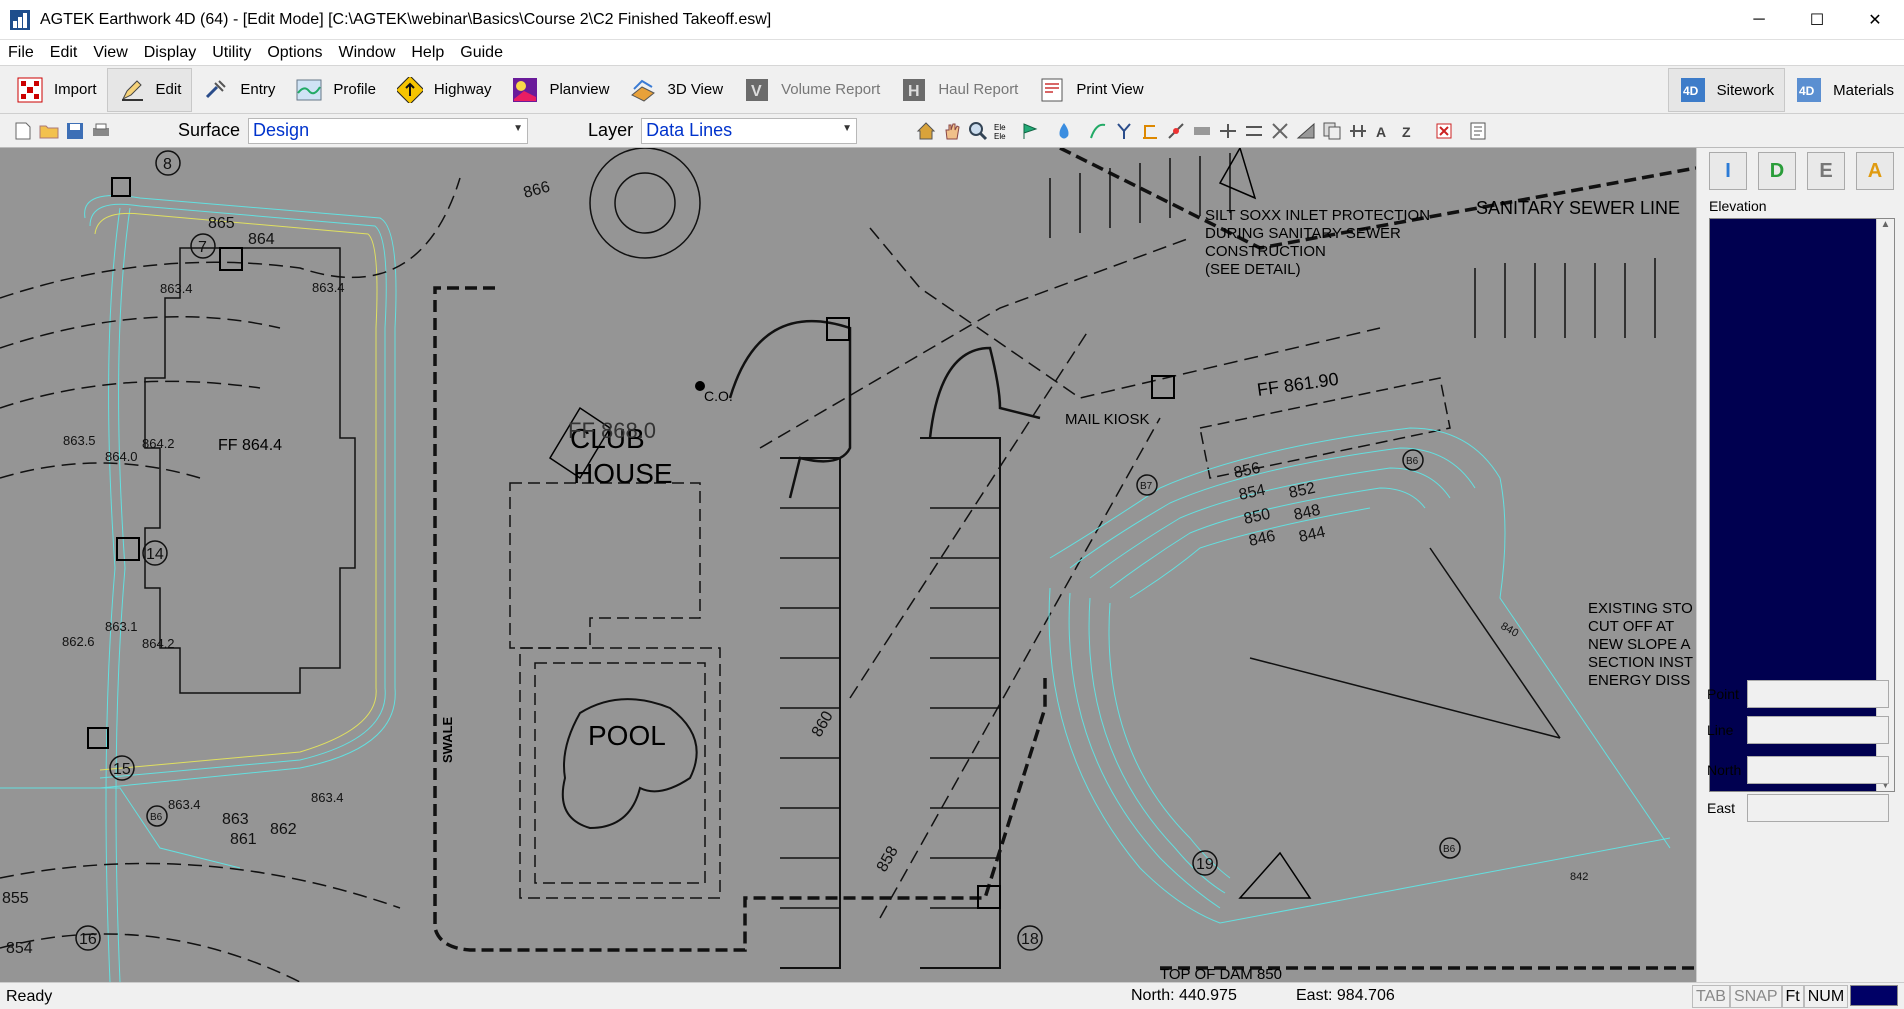 This screenshot has height=1009, width=1904. Describe the element at coordinates (689, 130) in the screenshot. I see `layer-value: Data Lines` at that location.